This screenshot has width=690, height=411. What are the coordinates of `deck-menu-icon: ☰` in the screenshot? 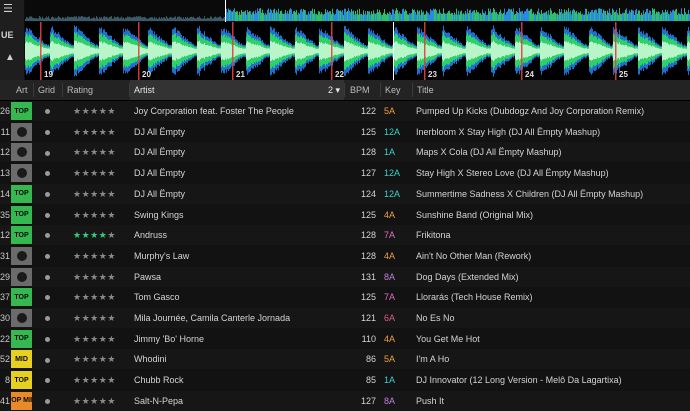 It's located at (15, 8).